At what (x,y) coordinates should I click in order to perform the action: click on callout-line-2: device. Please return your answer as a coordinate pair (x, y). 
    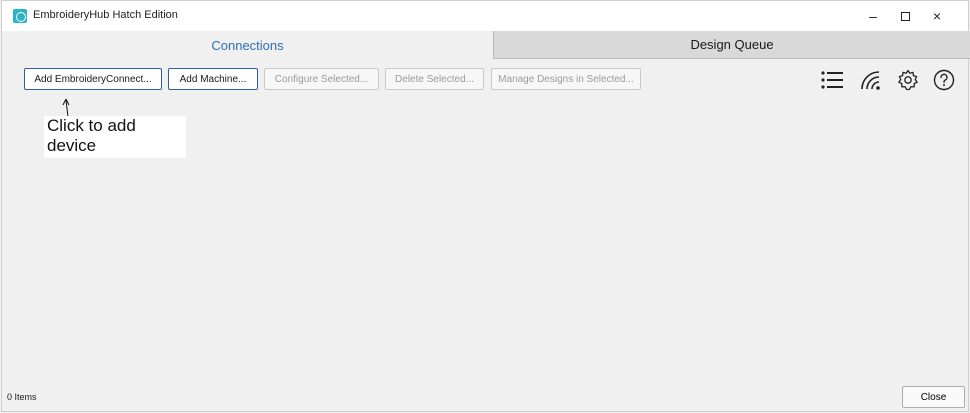
    Looking at the image, I should click on (72, 145).